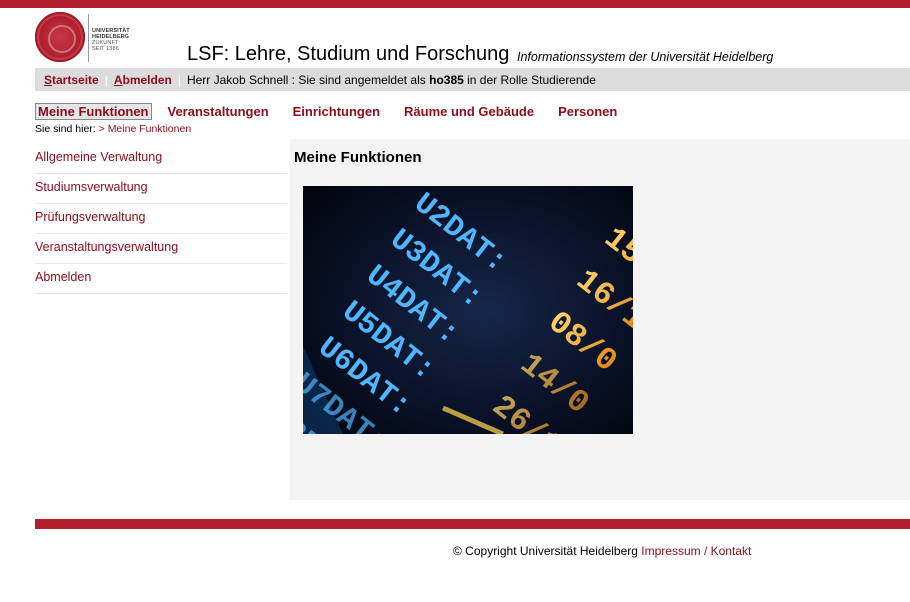 The height and width of the screenshot is (602, 910). Describe the element at coordinates (218, 111) in the screenshot. I see `nav-veranstaltungen: Veranstaltungen` at that location.